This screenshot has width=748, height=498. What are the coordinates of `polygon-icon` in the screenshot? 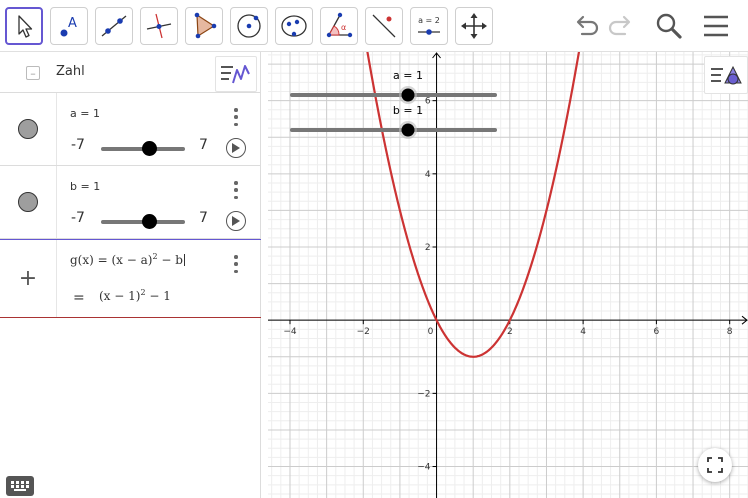 It's located at (205, 25).